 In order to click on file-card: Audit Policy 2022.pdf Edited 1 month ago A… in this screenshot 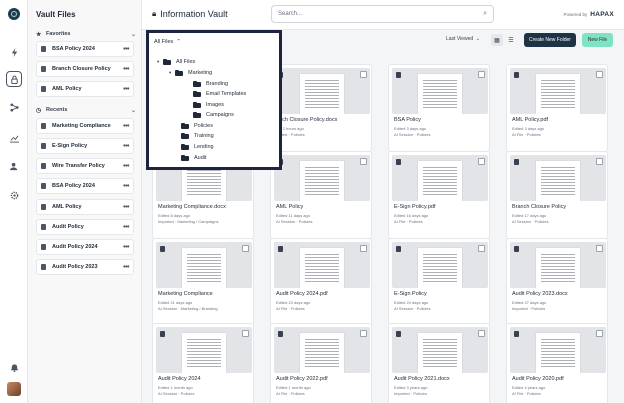, I will do `click(321, 363)`.